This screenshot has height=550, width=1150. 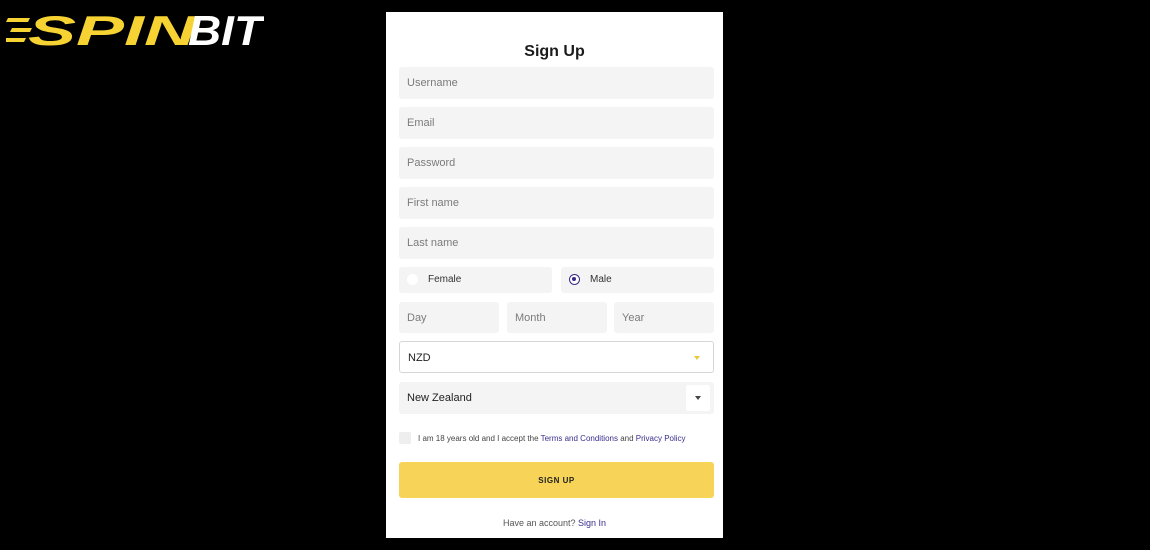 I want to click on spinbit-logo: SPIN BIT, so click(x=135, y=29).